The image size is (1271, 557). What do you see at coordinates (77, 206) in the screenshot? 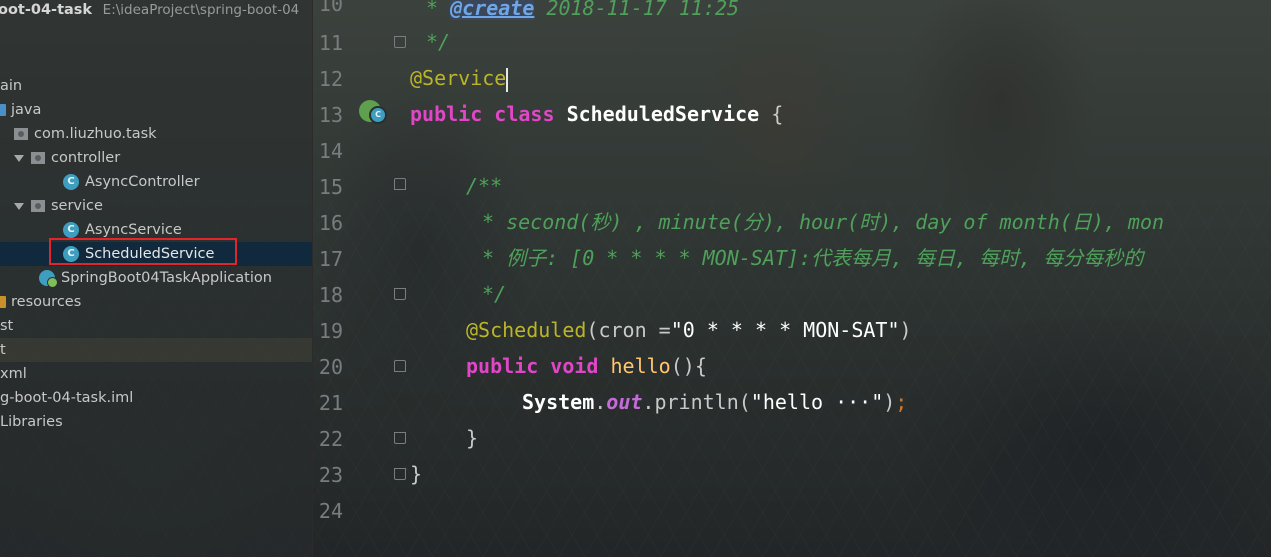
I see `tree-item-label: service` at bounding box center [77, 206].